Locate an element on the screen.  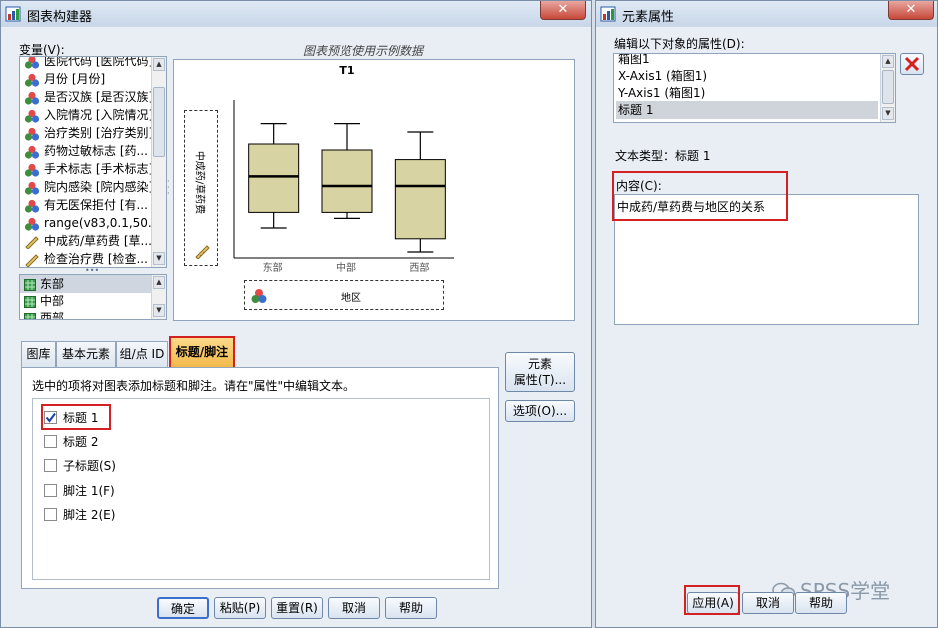
title-checkbox-row: 脚注 1(F) is located at coordinates (79, 491).